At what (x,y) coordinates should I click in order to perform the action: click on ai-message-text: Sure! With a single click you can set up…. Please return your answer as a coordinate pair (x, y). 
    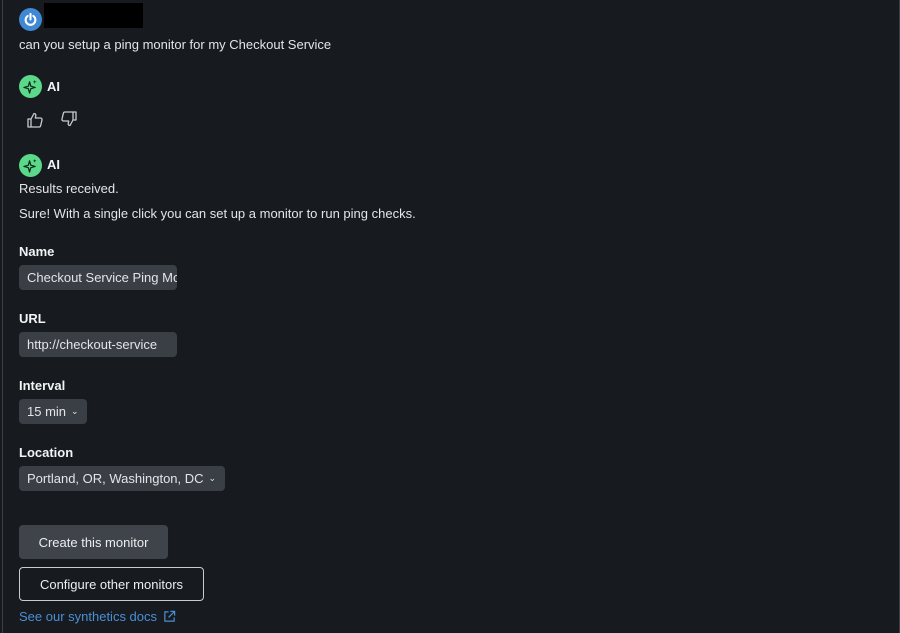
    Looking at the image, I should click on (217, 213).